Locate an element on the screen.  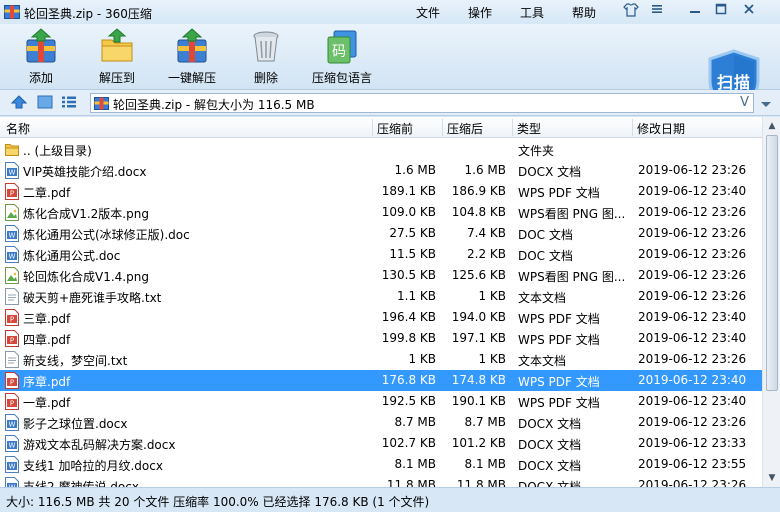
file-name: 影子之球位置.docx is located at coordinates (75, 424).